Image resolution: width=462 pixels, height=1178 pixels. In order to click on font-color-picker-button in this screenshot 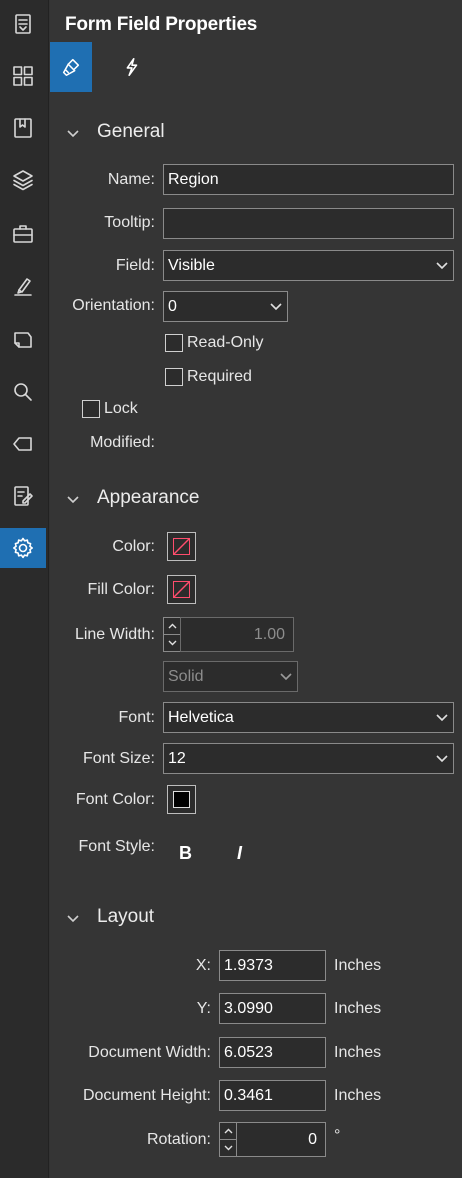, I will do `click(181, 799)`.